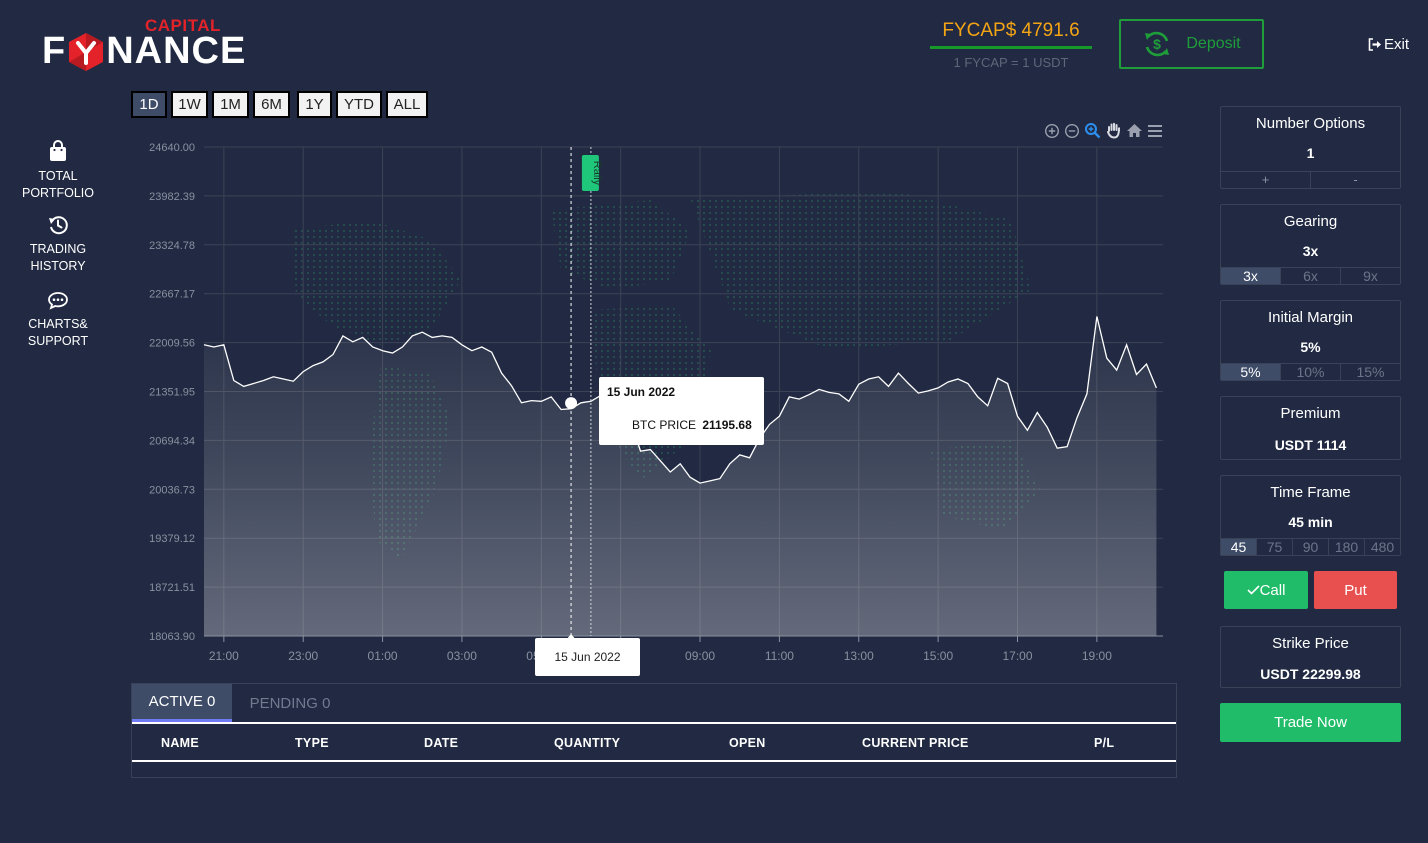 This screenshot has width=1428, height=843. Describe the element at coordinates (1310, 347) in the screenshot. I see `initial-margin-value: 5%` at that location.